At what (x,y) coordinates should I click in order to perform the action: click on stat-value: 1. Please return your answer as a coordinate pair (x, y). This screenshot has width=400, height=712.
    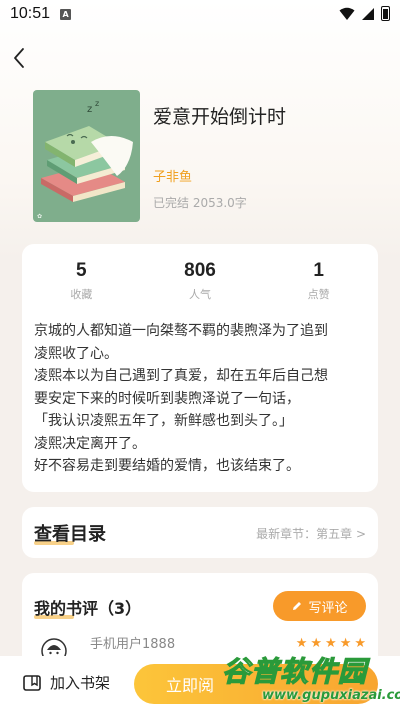
    Looking at the image, I should click on (318, 270).